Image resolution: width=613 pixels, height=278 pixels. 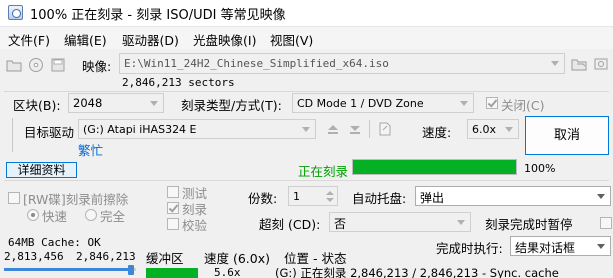 What do you see at coordinates (313, 196) in the screenshot?
I see `copies-spinner: 1` at bounding box center [313, 196].